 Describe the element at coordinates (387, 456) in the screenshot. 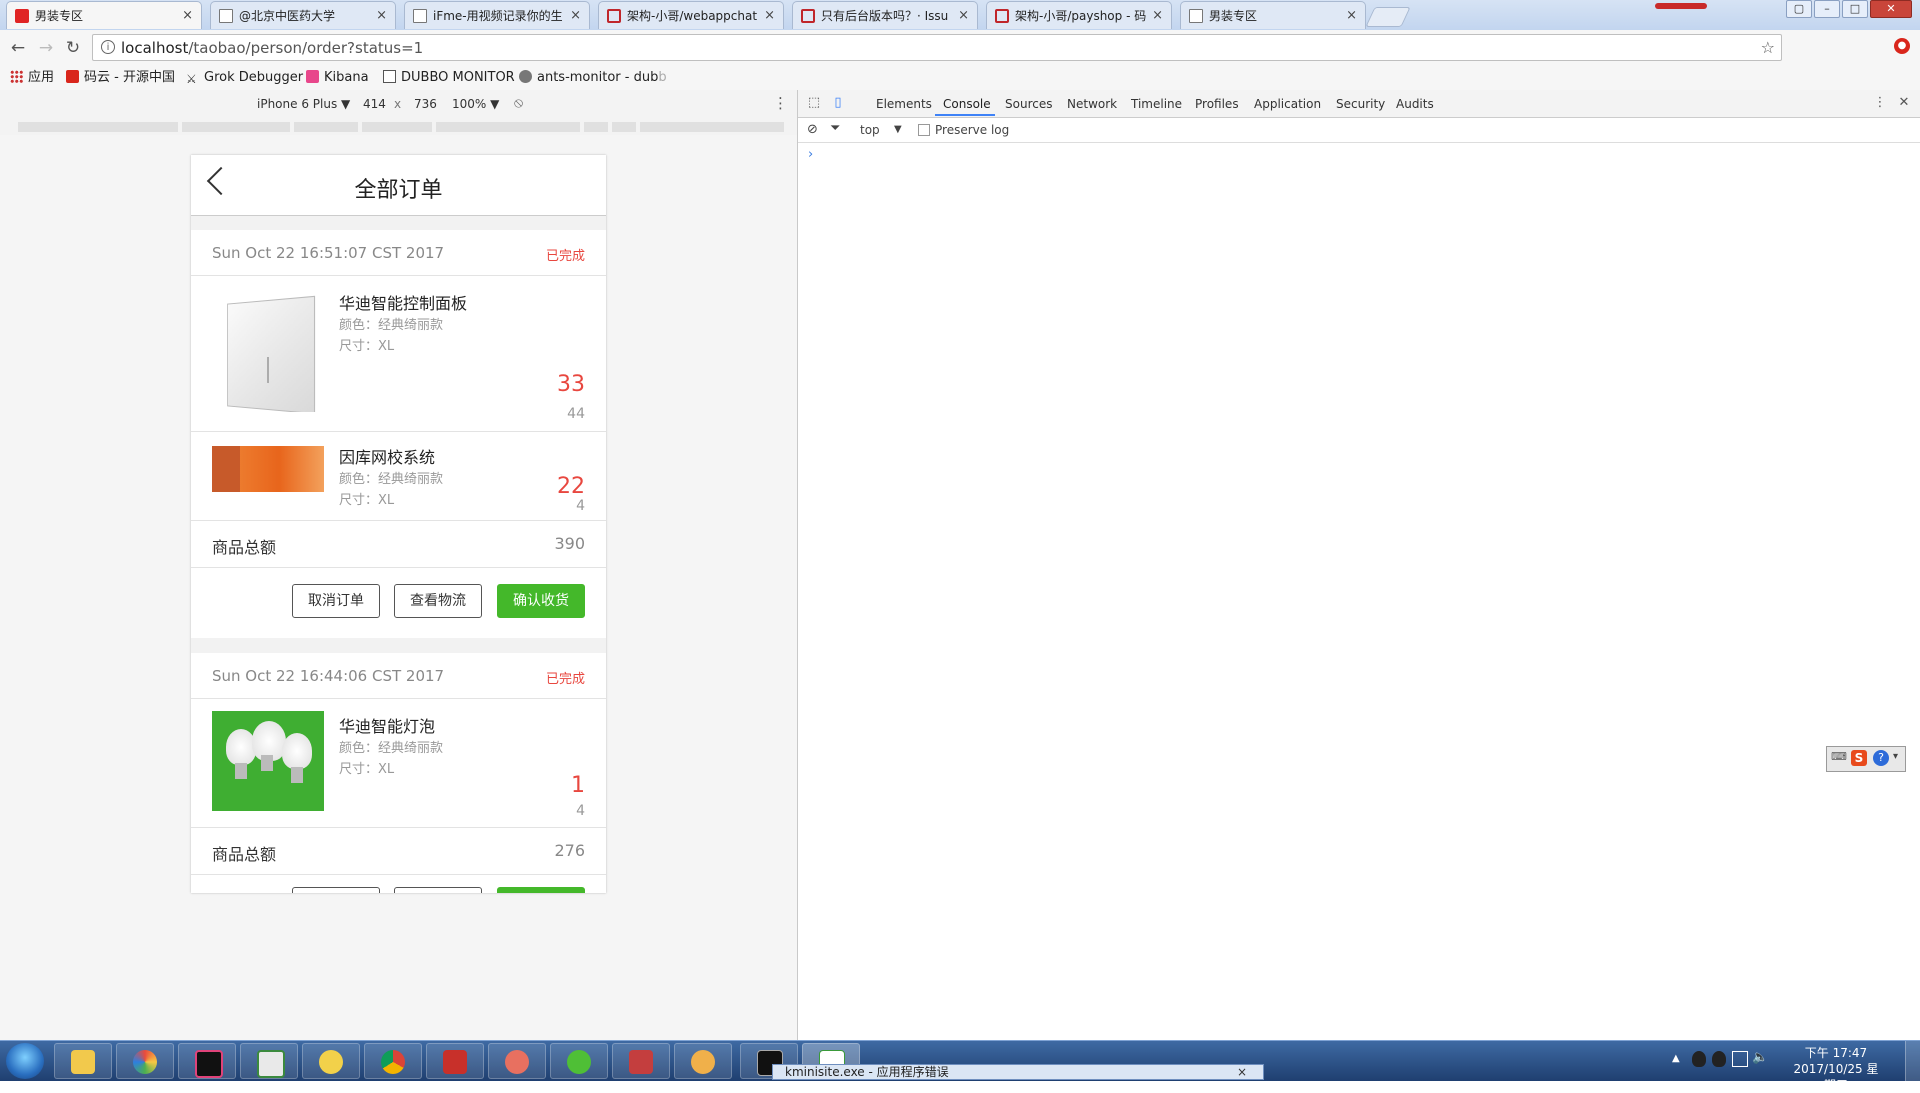

I see `product-name: 因库网校系统` at that location.